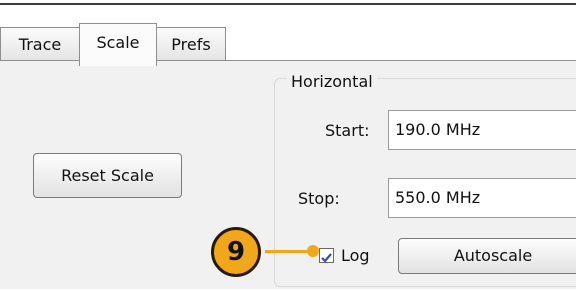 The height and width of the screenshot is (291, 576). I want to click on tab-trace: Trace, so click(40, 44).